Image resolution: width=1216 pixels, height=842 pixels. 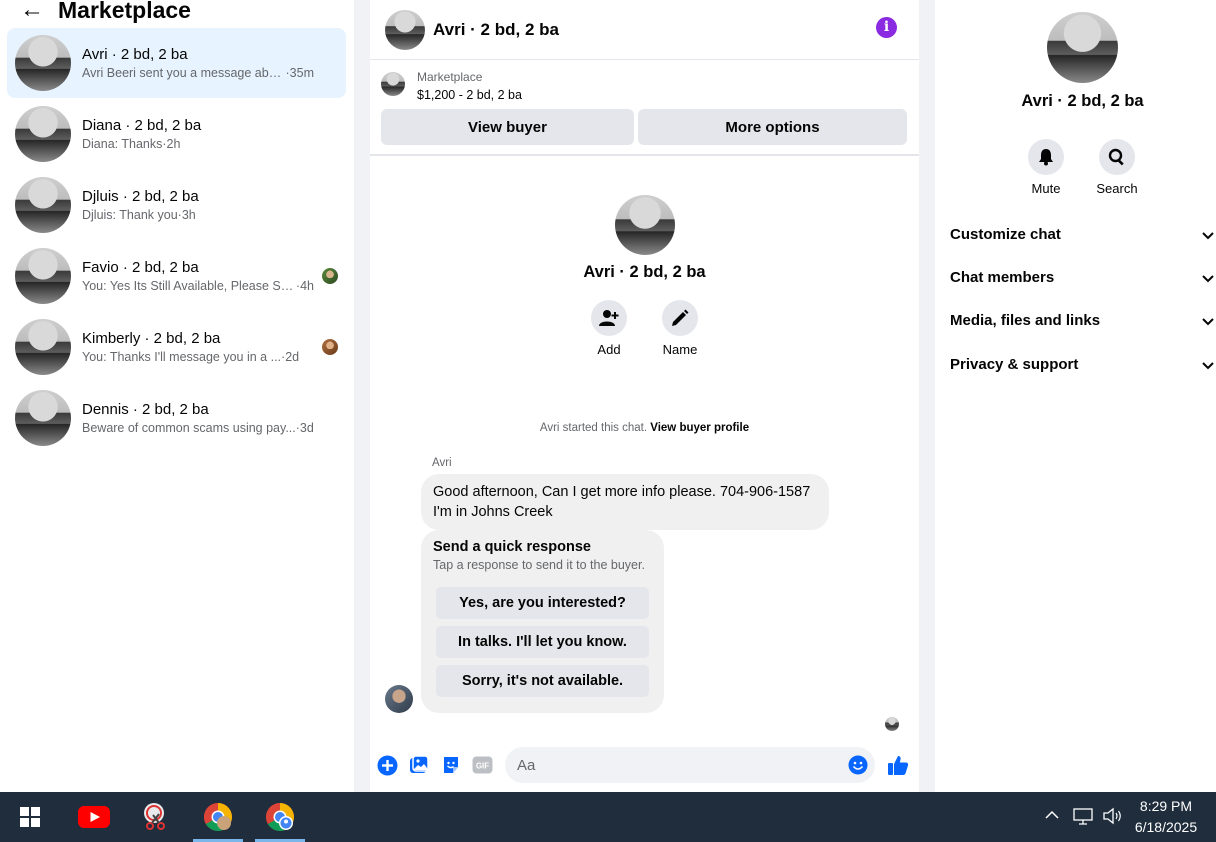 What do you see at coordinates (1117, 188) in the screenshot?
I see `search-label: Search` at bounding box center [1117, 188].